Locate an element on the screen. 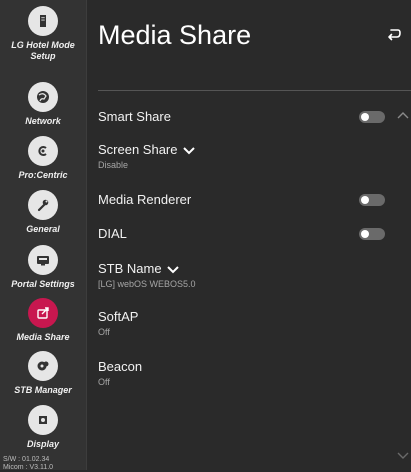 This screenshot has width=411, height=472. sidebar-item-display: Display is located at coordinates (43, 427).